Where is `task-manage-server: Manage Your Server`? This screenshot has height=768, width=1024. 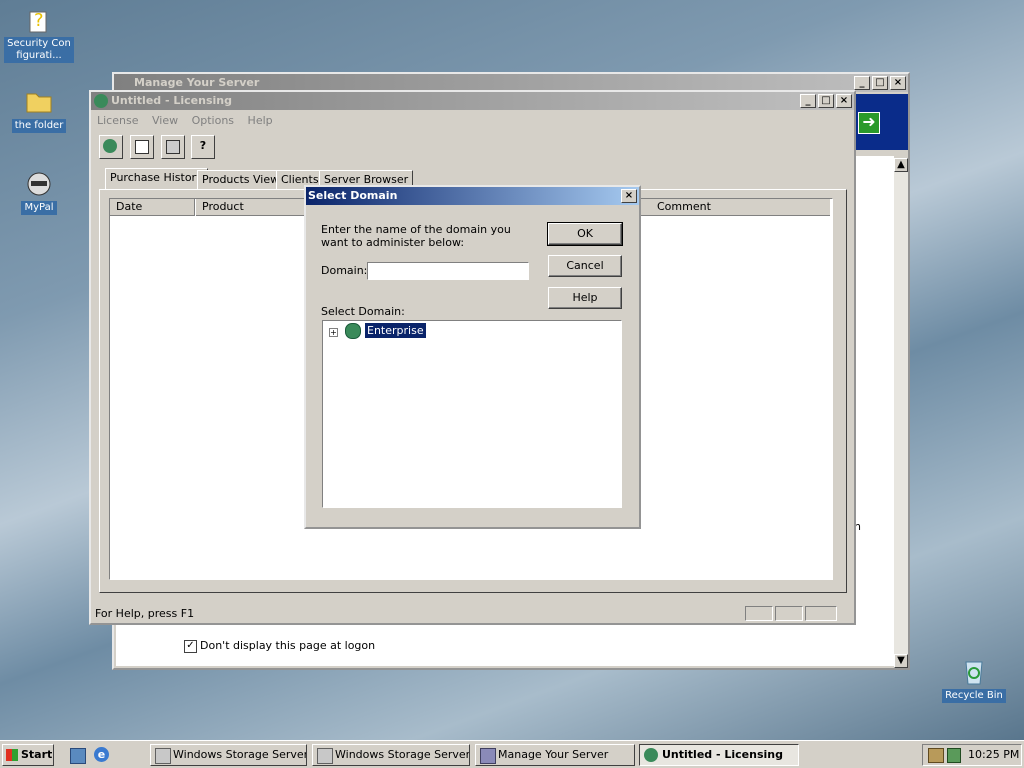 task-manage-server: Manage Your Server is located at coordinates (555, 755).